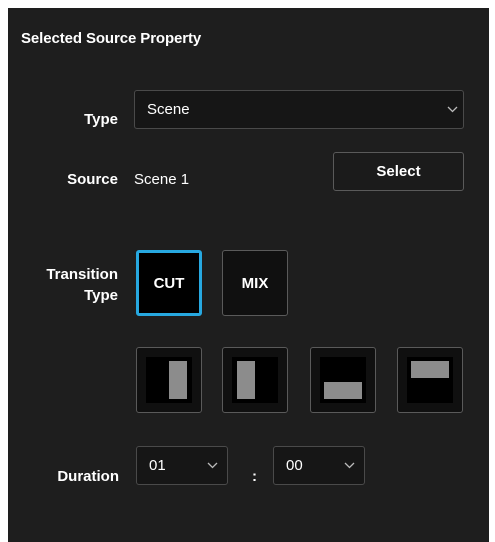 The height and width of the screenshot is (542, 495). I want to click on type-label: Type, so click(101, 119).